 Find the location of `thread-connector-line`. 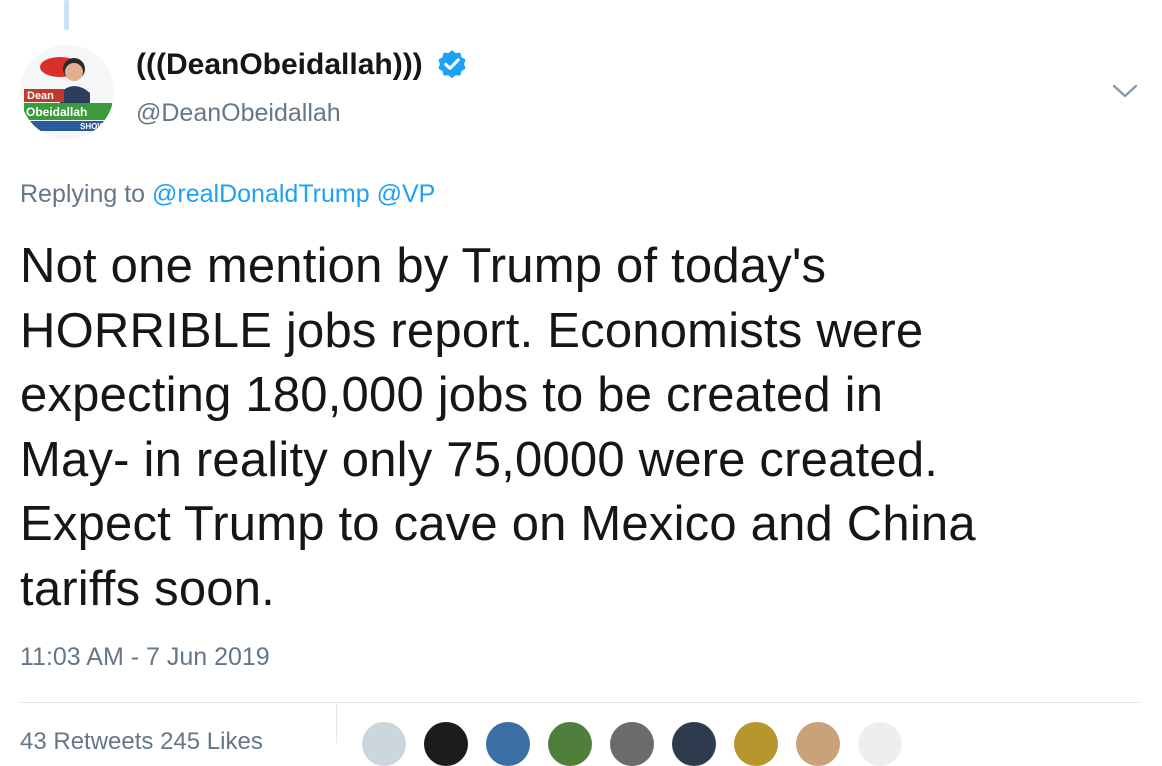

thread-connector-line is located at coordinates (66, 15).